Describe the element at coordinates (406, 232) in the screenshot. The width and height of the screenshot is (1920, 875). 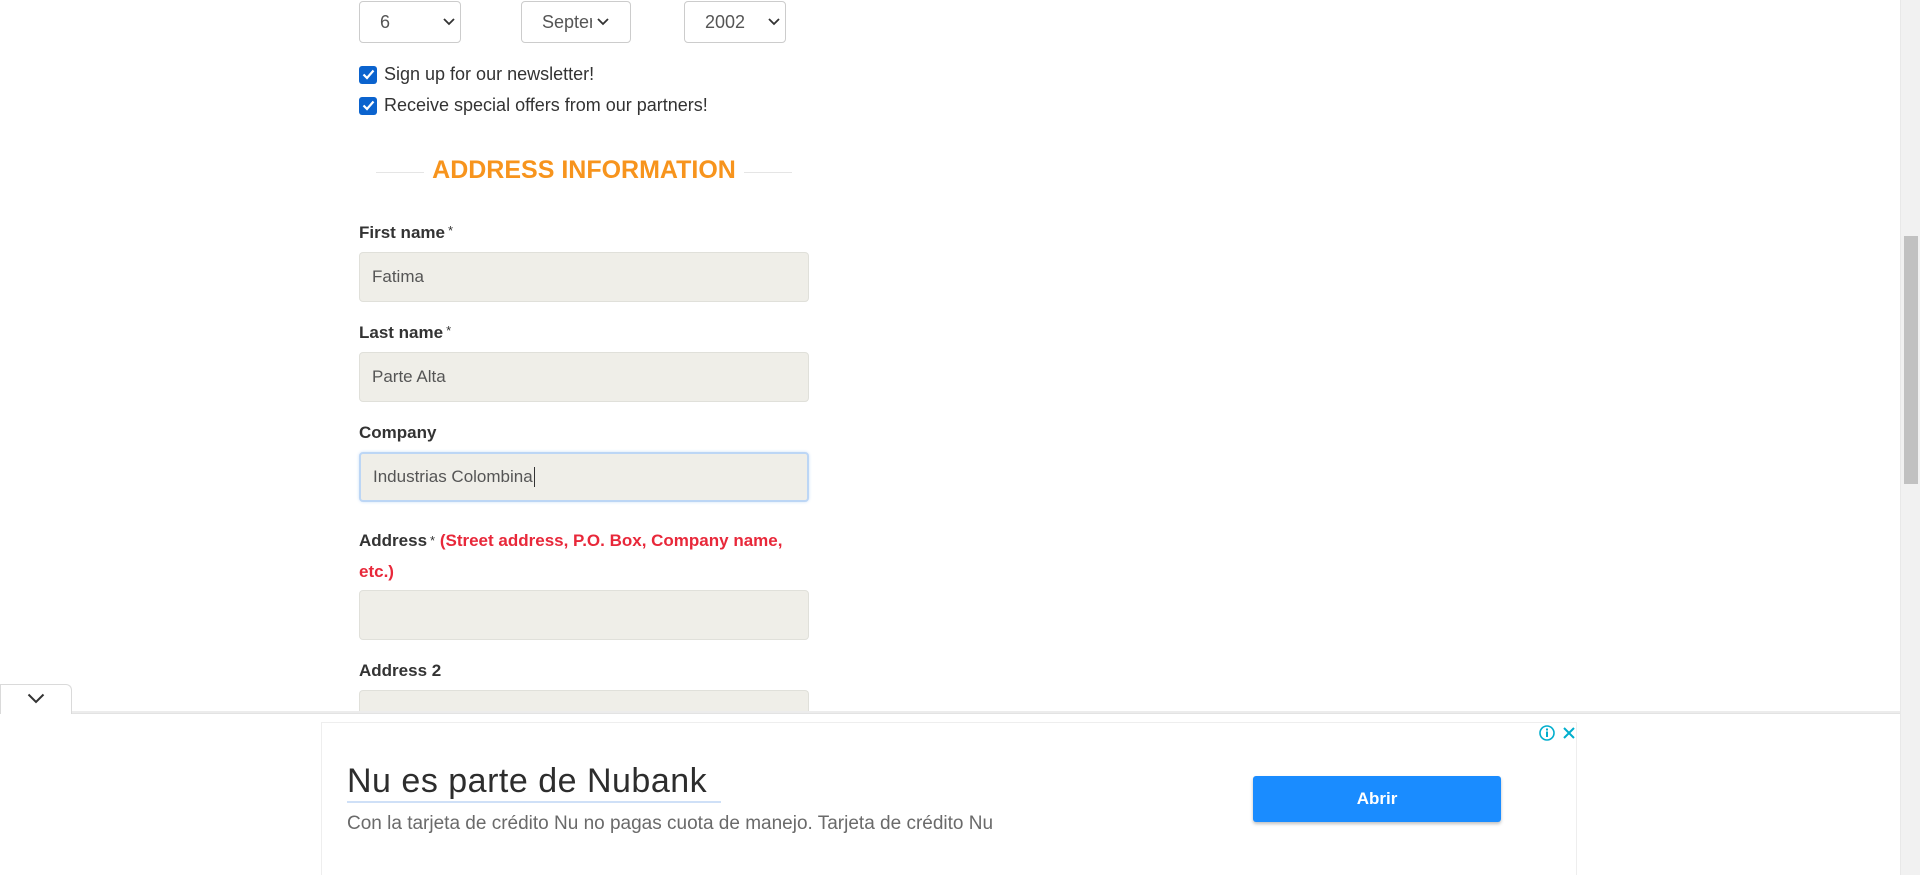
I see `first-name-label: First name *` at that location.